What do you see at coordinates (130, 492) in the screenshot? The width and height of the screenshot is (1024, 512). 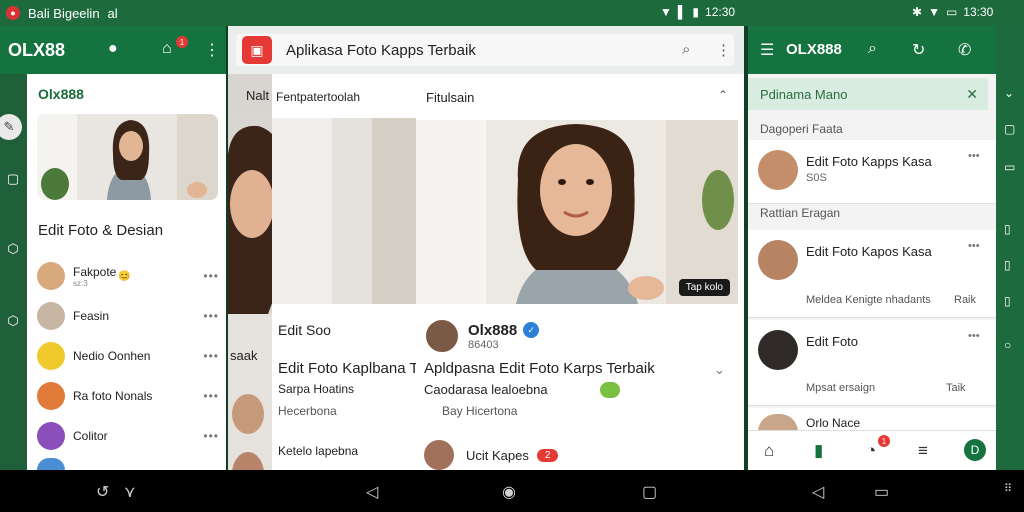 I see `gesture-icon: ⋎` at bounding box center [130, 492].